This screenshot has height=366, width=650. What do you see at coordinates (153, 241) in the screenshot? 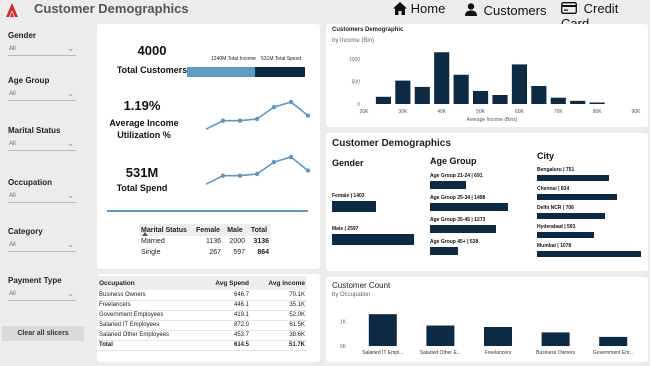
I see `matrix-cell: Married` at bounding box center [153, 241].